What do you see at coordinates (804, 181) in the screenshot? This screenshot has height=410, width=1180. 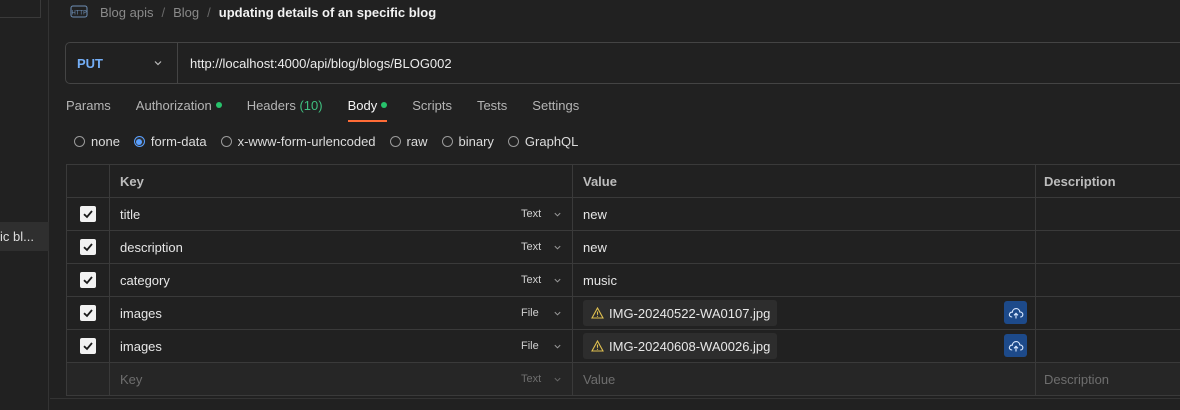 I see `column-header-value: Value` at bounding box center [804, 181].